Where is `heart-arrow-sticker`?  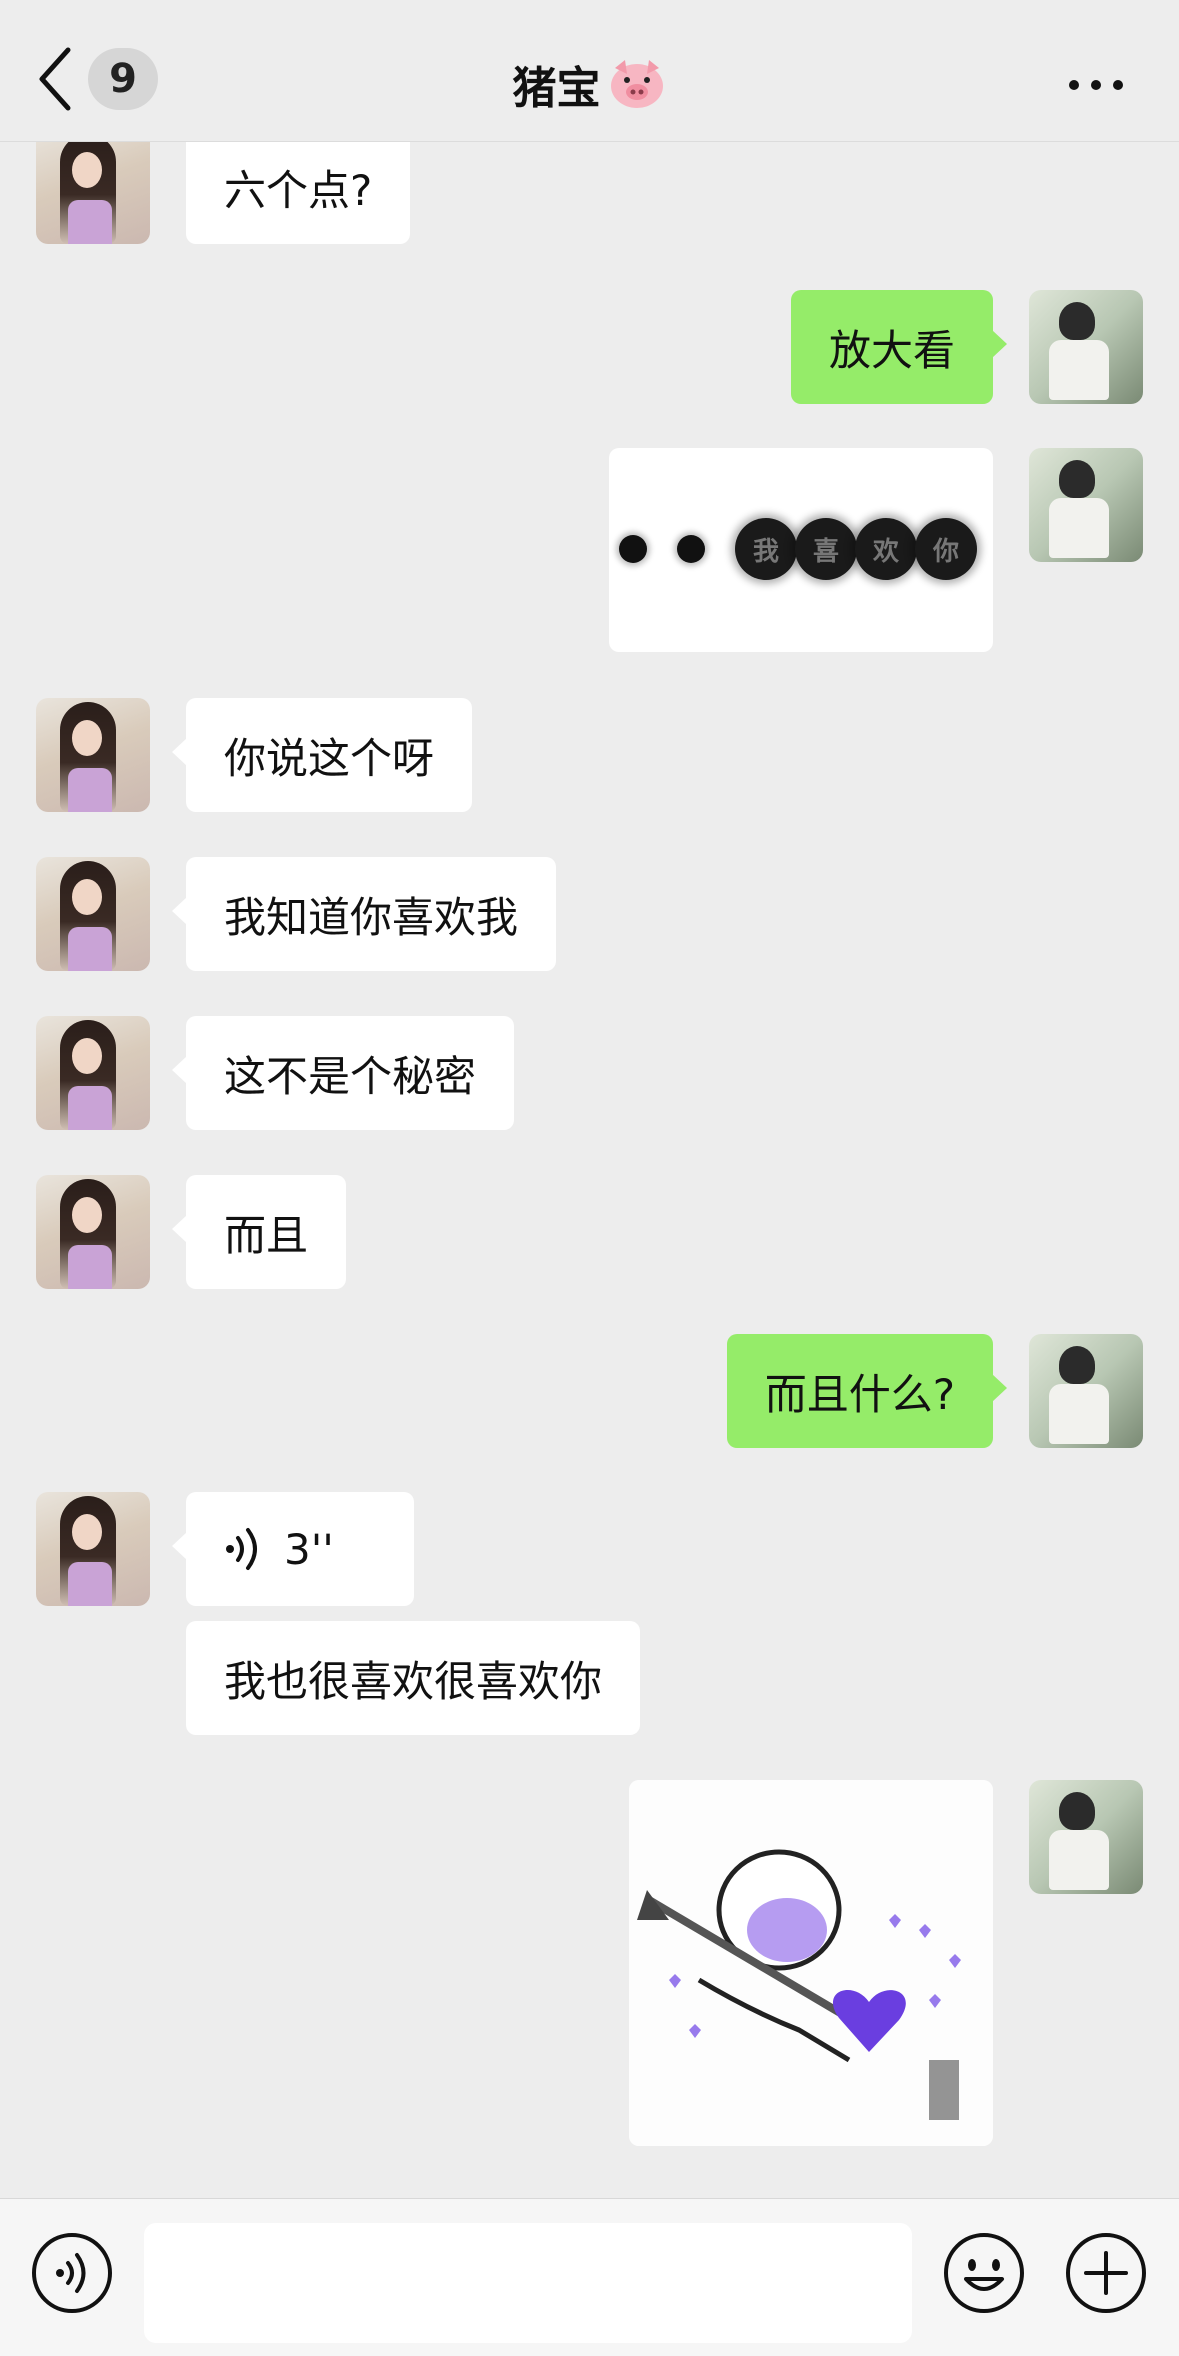 heart-arrow-sticker is located at coordinates (811, 1963).